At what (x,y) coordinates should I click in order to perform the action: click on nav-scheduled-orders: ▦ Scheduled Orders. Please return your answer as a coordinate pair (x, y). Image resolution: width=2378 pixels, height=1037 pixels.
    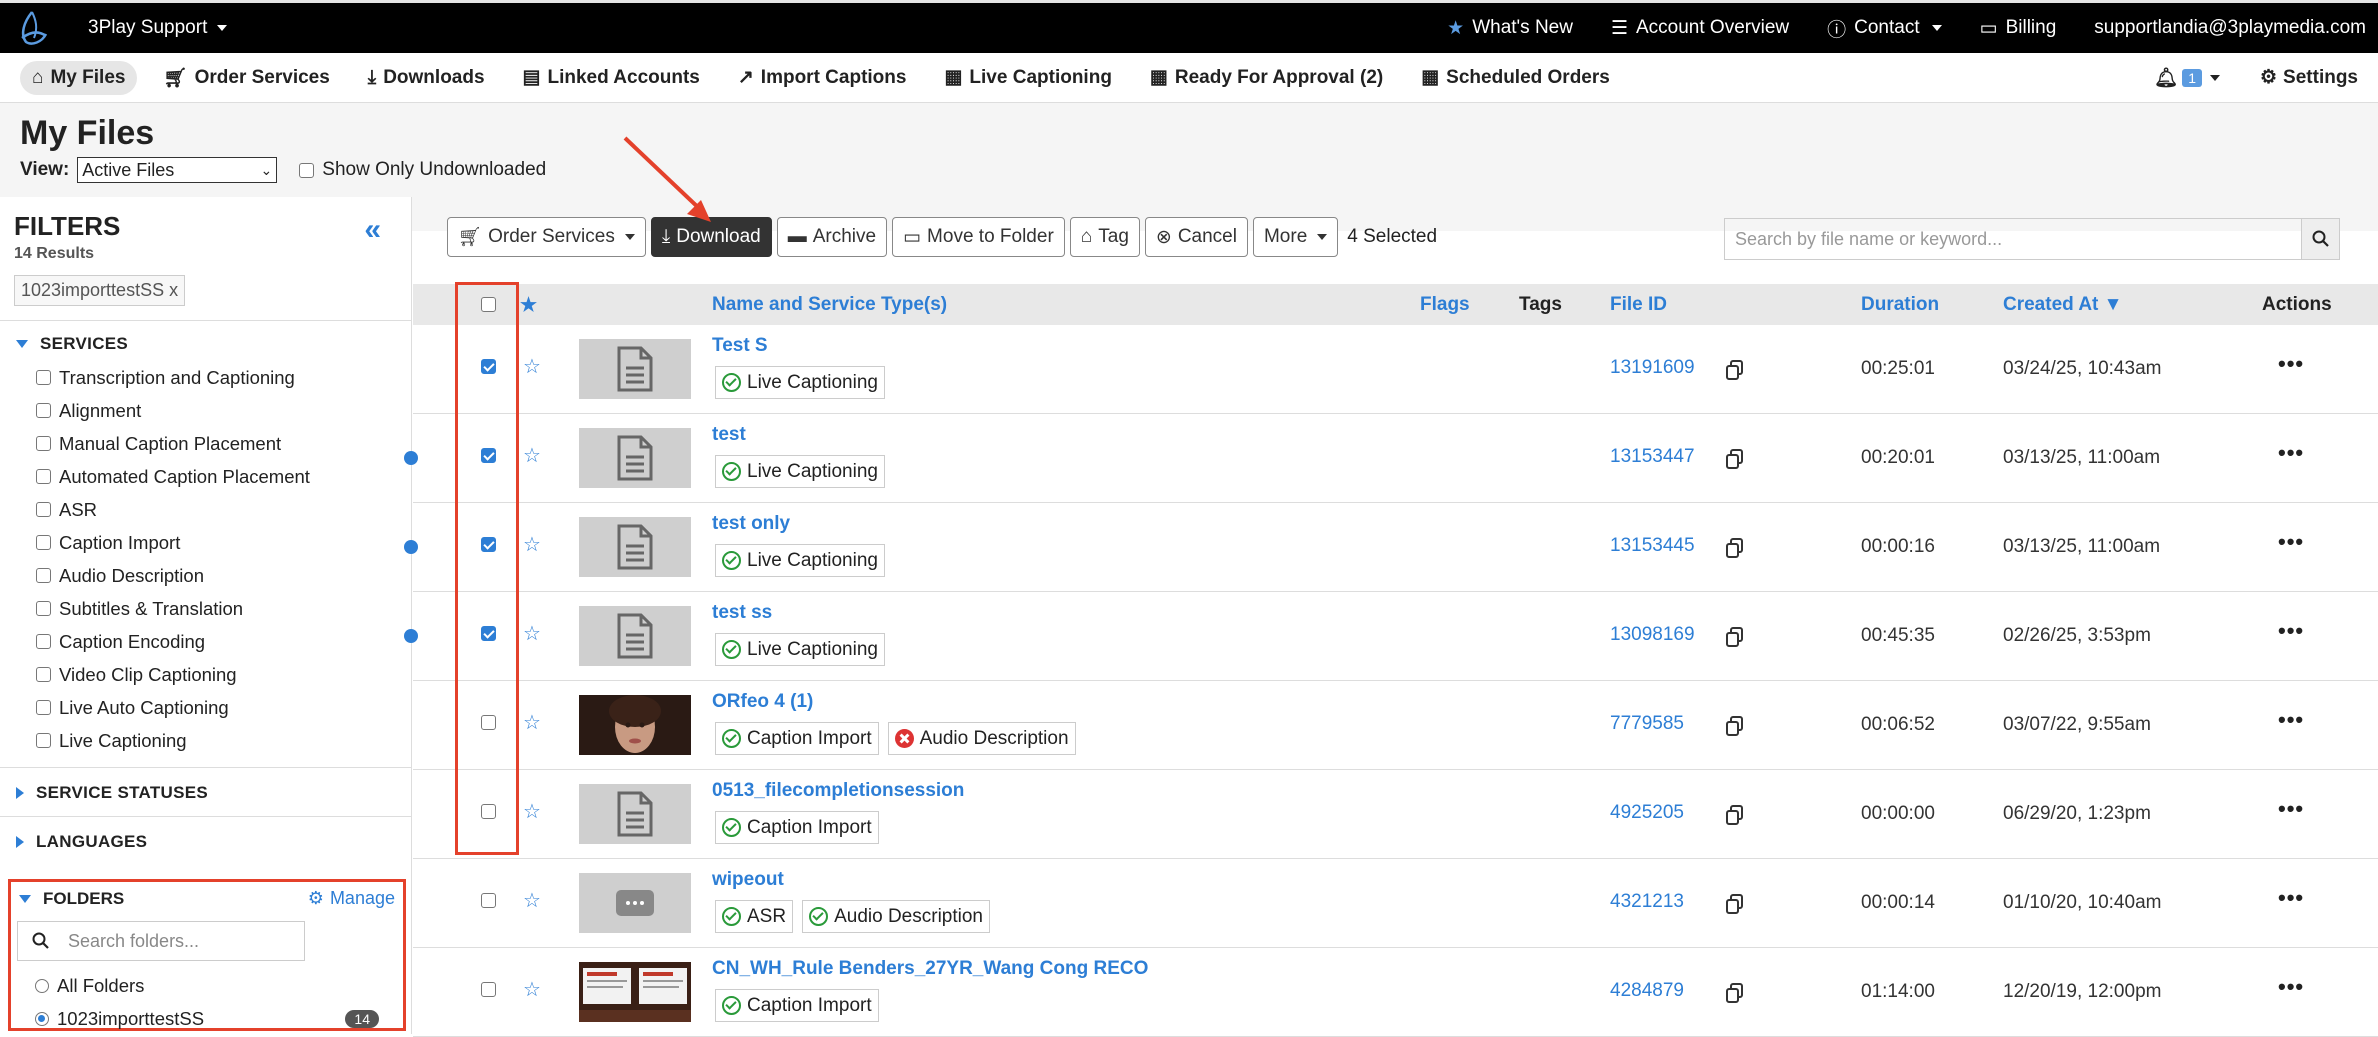
    Looking at the image, I should click on (1515, 77).